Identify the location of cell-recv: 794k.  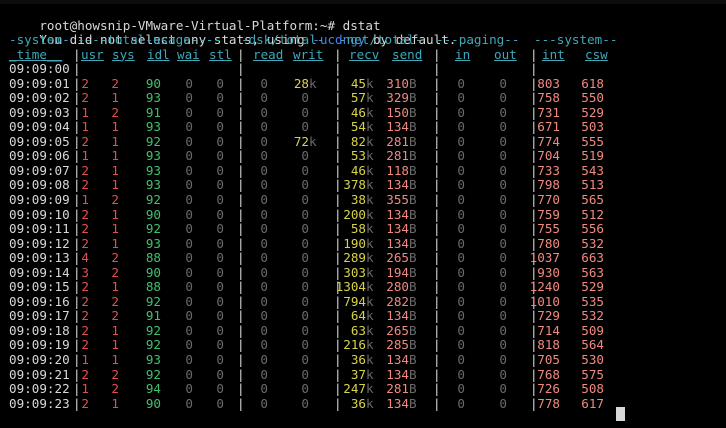
(358, 301).